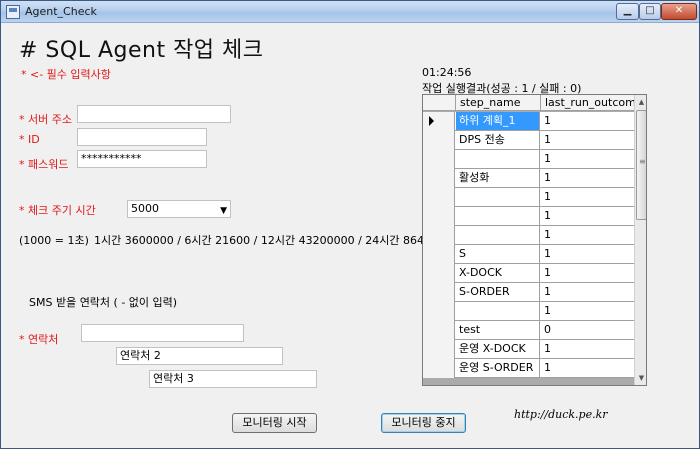 This screenshot has height=449, width=700. What do you see at coordinates (13, 12) in the screenshot?
I see `app-icon` at bounding box center [13, 12].